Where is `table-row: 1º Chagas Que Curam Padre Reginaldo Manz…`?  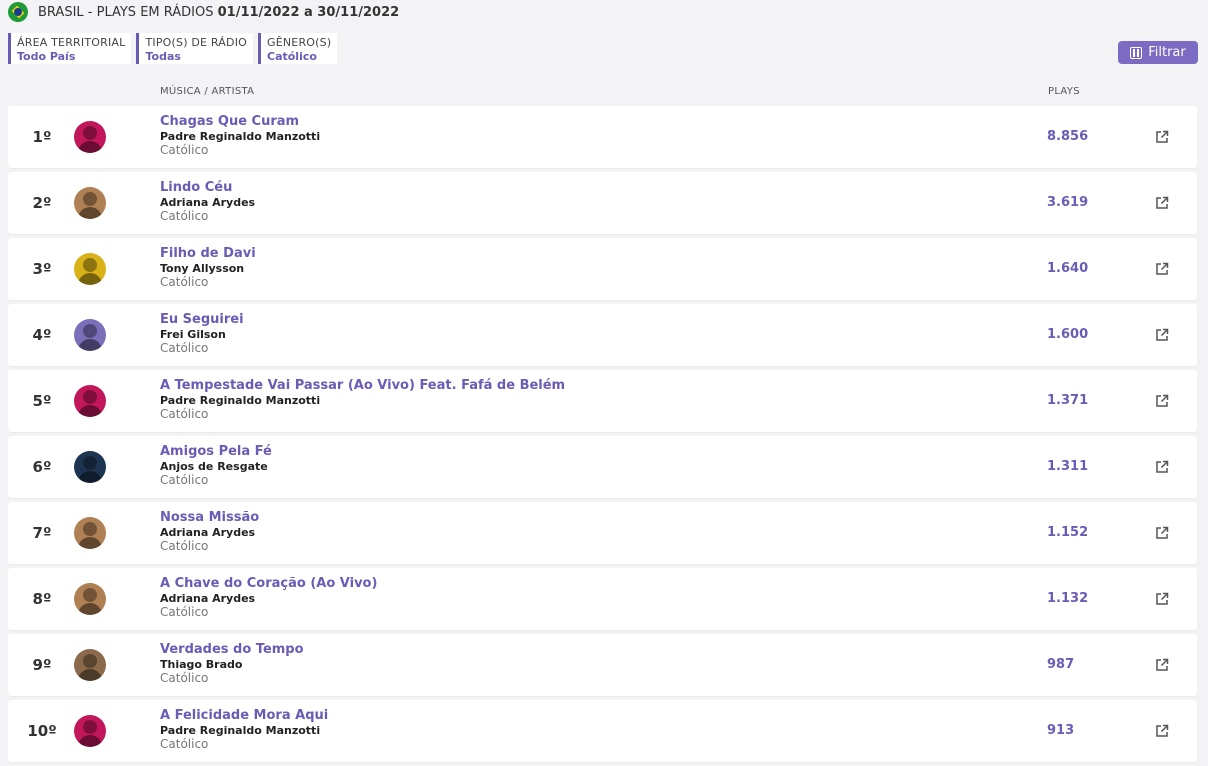 table-row: 1º Chagas Que Curam Padre Reginaldo Manz… is located at coordinates (602, 137).